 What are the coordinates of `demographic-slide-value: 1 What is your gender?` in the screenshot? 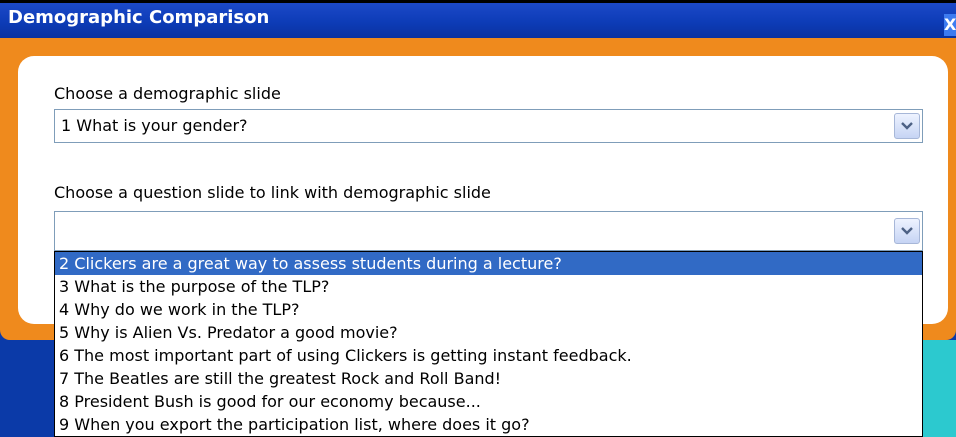 It's located at (154, 125).